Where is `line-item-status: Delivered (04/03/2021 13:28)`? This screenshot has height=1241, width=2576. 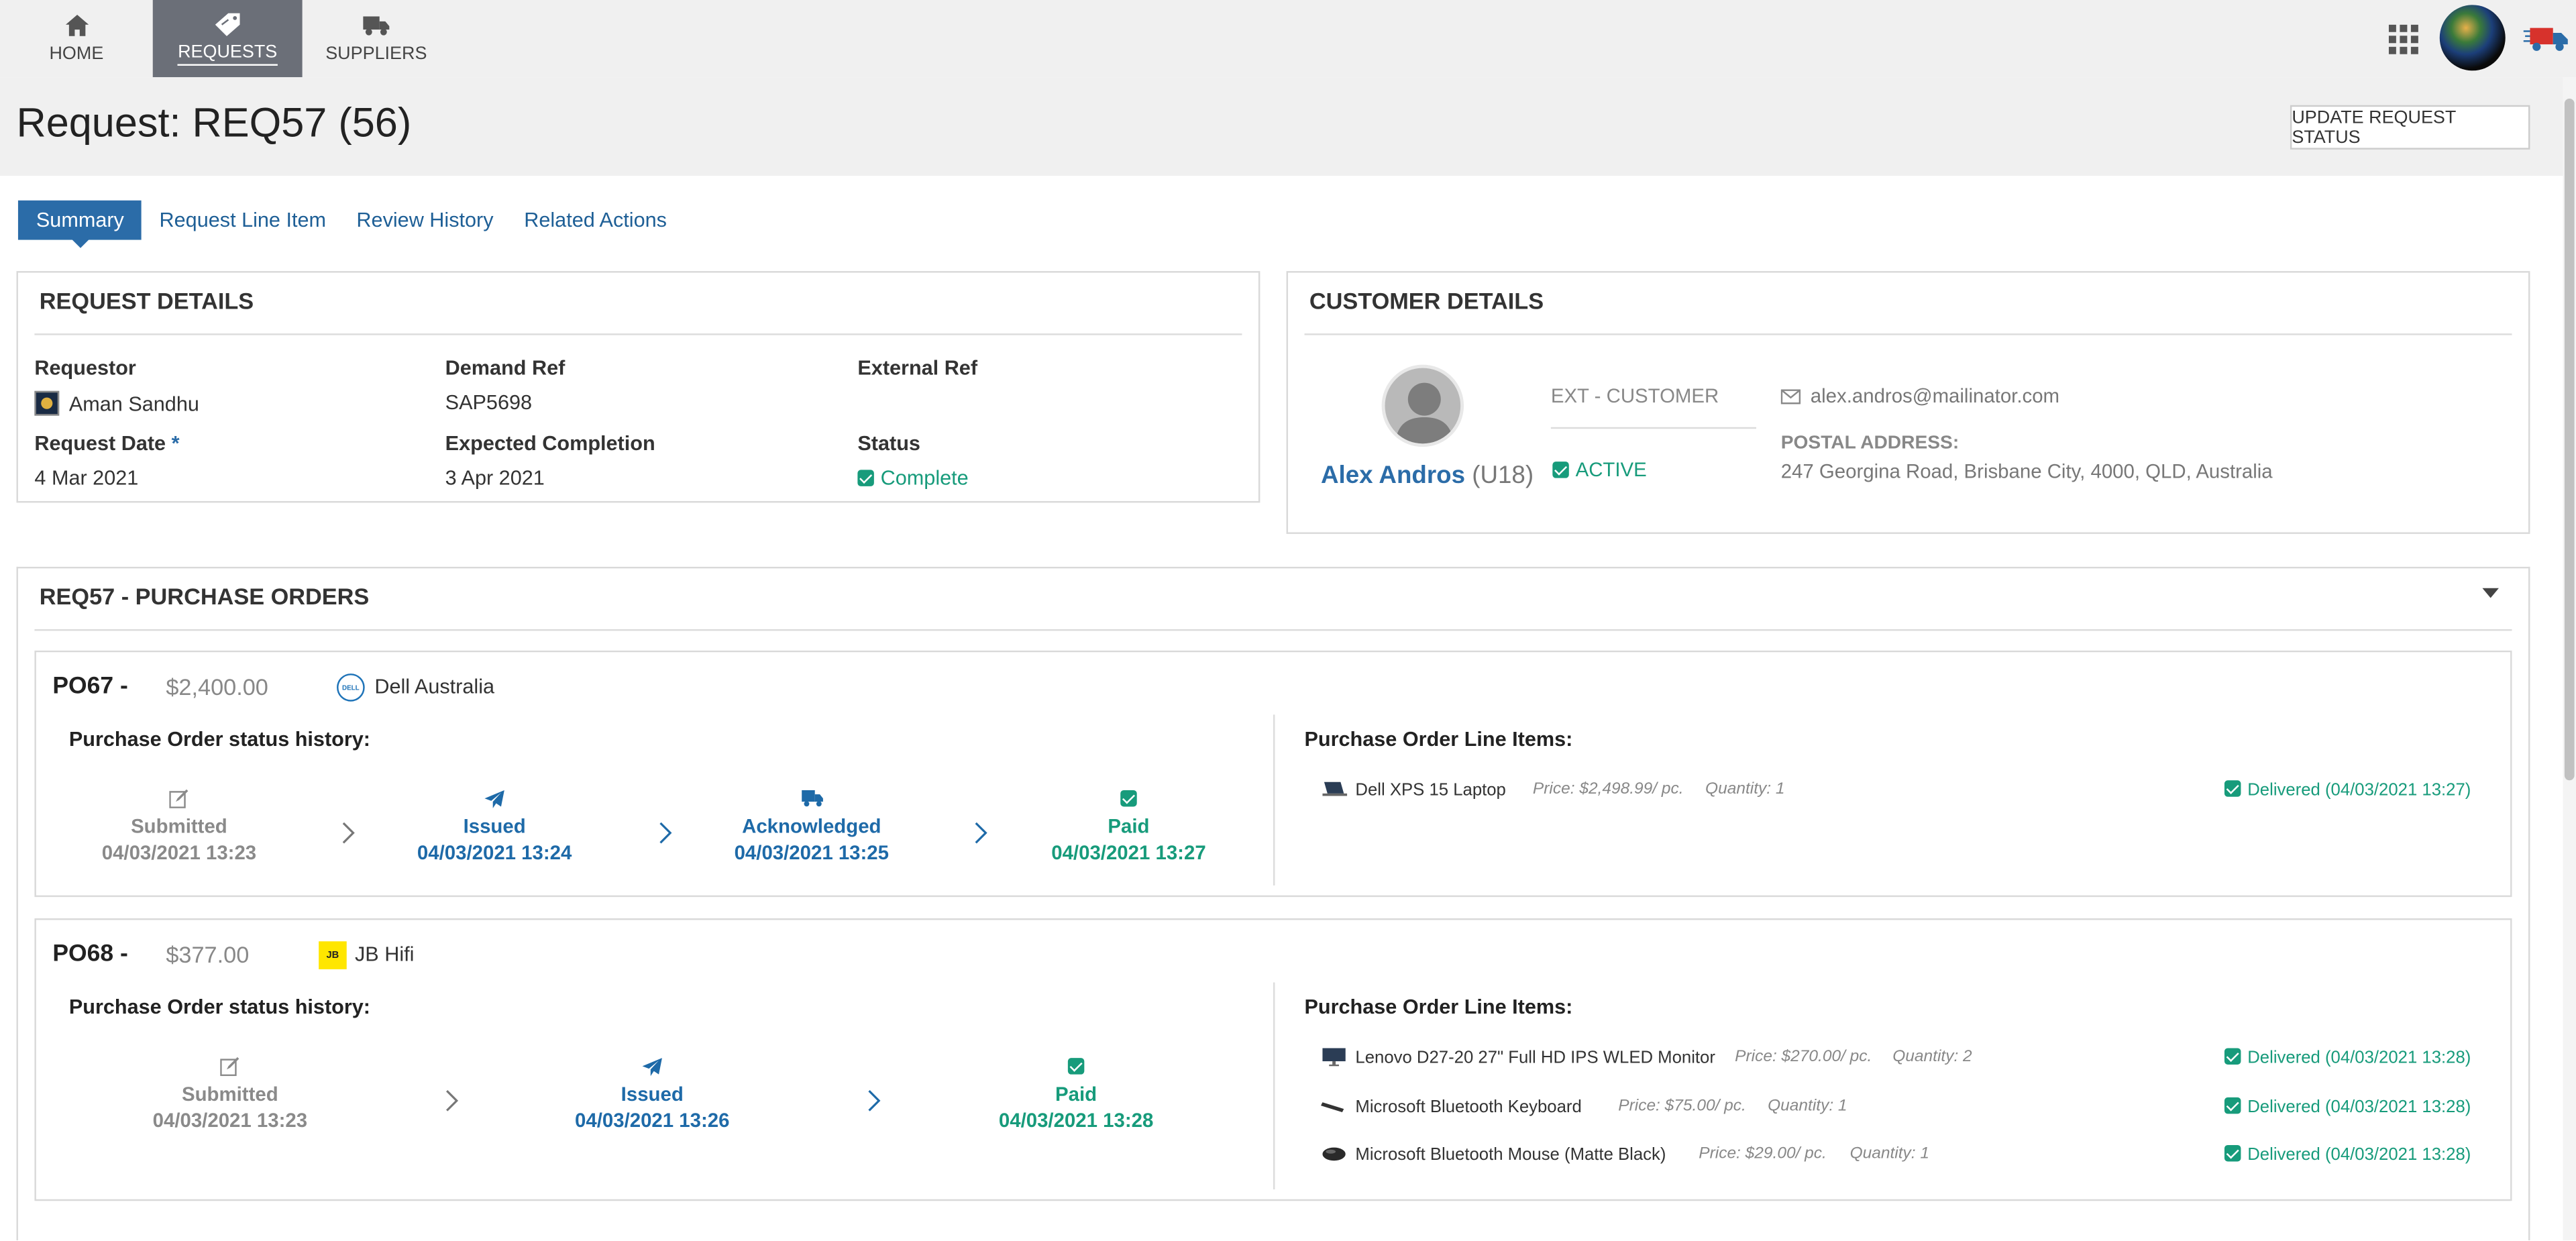 line-item-status: Delivered (04/03/2021 13:28) is located at coordinates (2347, 1058).